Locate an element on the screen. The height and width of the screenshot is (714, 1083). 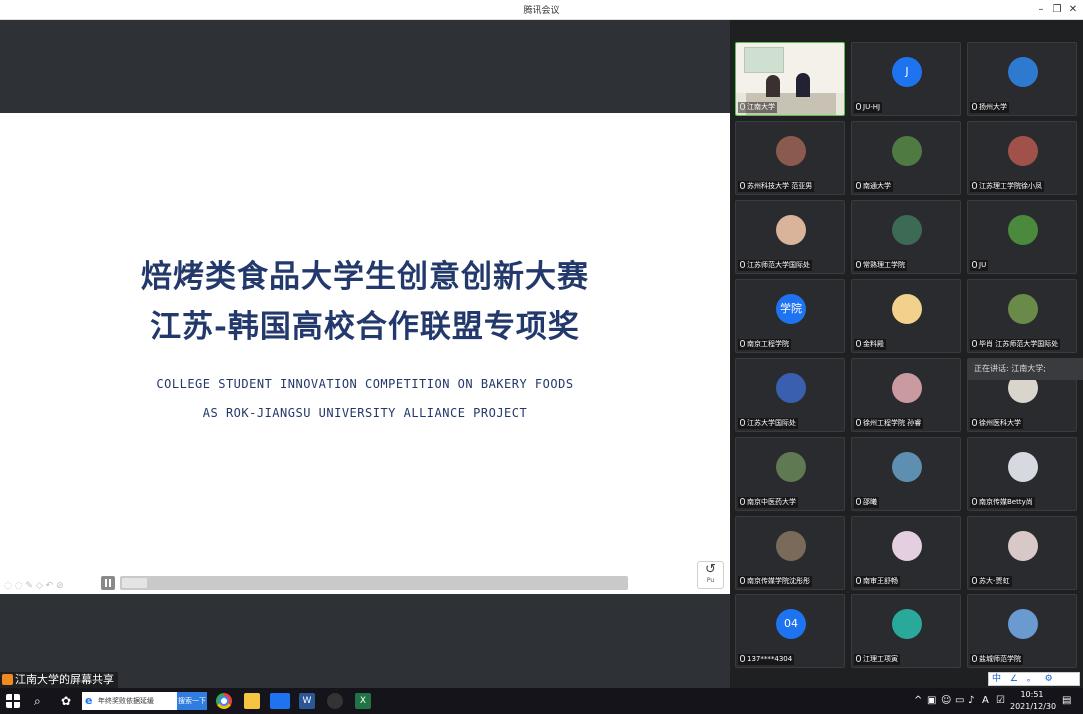
participant-name: 苏州科技大学 范亚男 is located at coordinates (776, 186).